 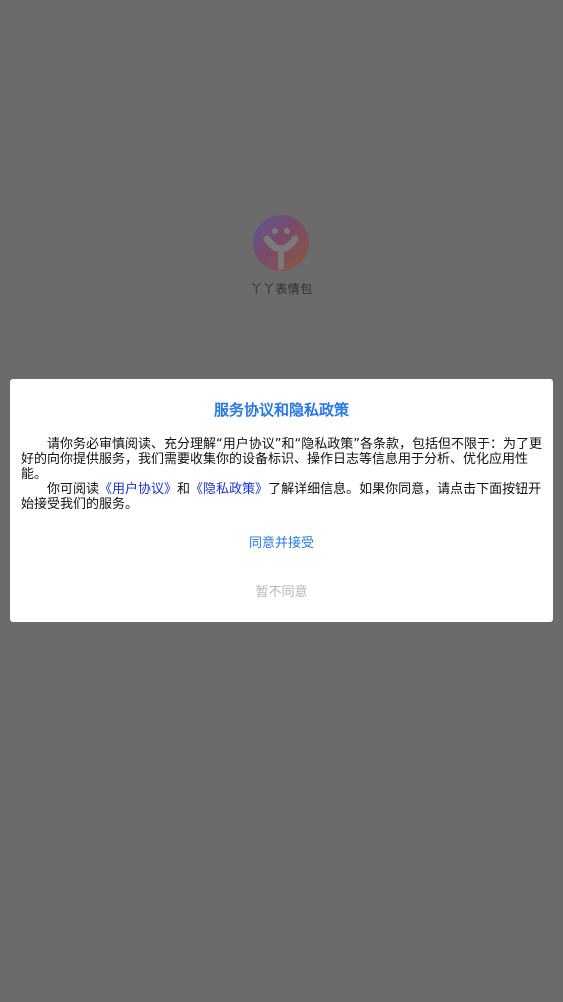 I want to click on app-logo-icon, so click(x=281, y=243).